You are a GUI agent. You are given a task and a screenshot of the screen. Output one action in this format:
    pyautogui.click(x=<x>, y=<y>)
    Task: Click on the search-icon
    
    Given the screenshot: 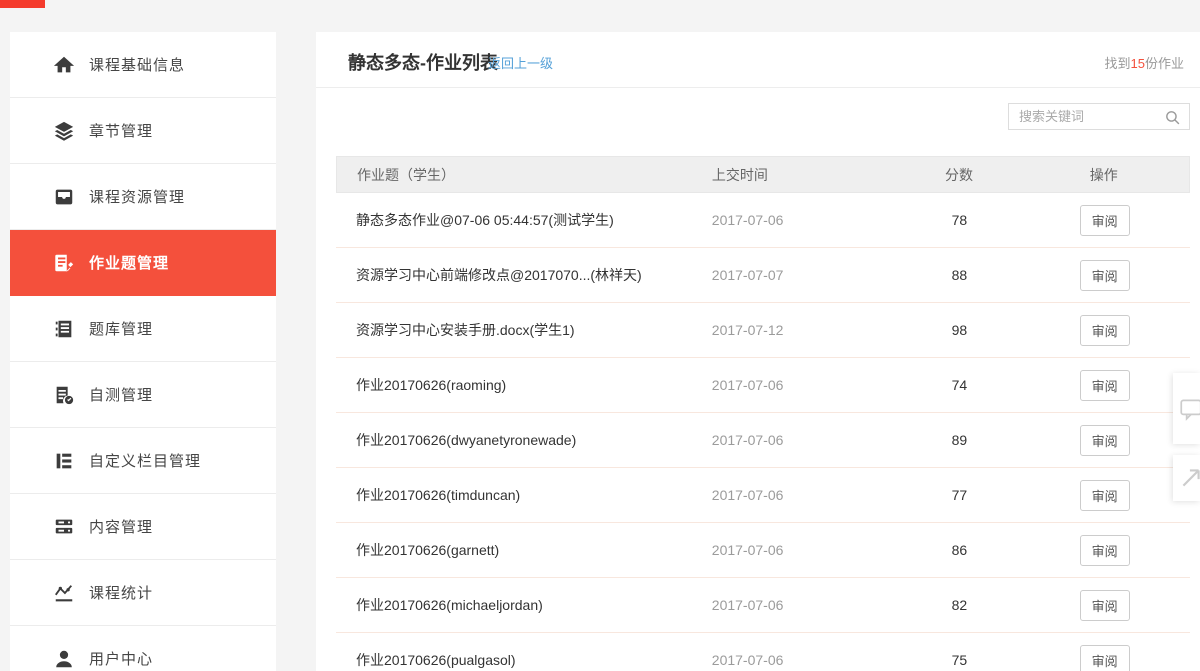 What is the action you would take?
    pyautogui.click(x=1172, y=117)
    